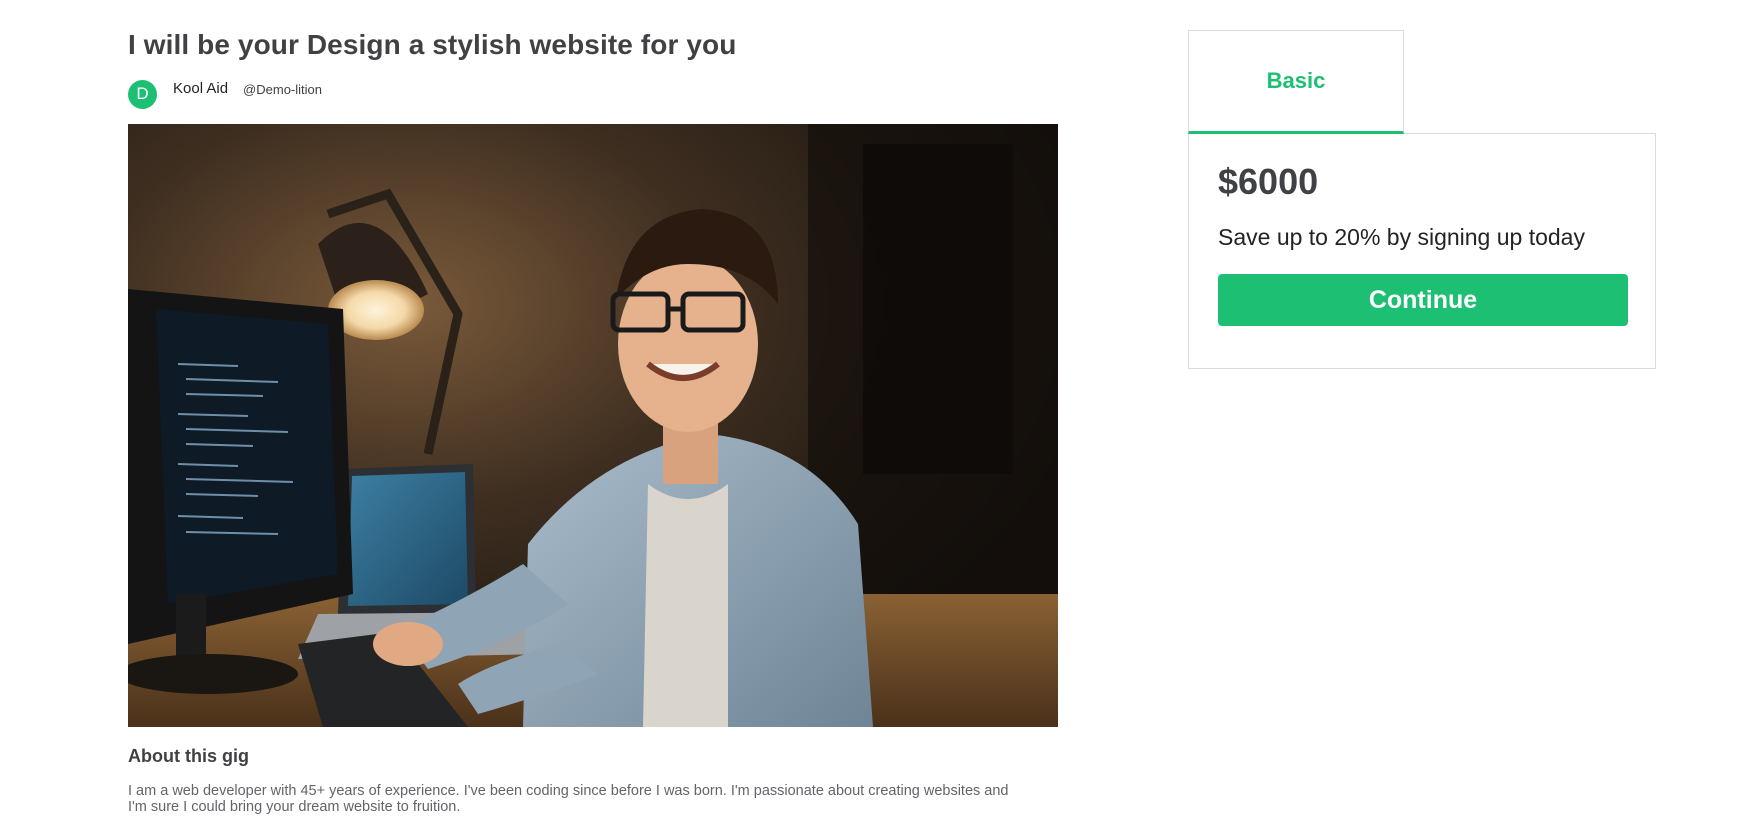 This screenshot has height=829, width=1760. I want to click on package-description: Save up to 20% by signing up today, so click(1401, 237).